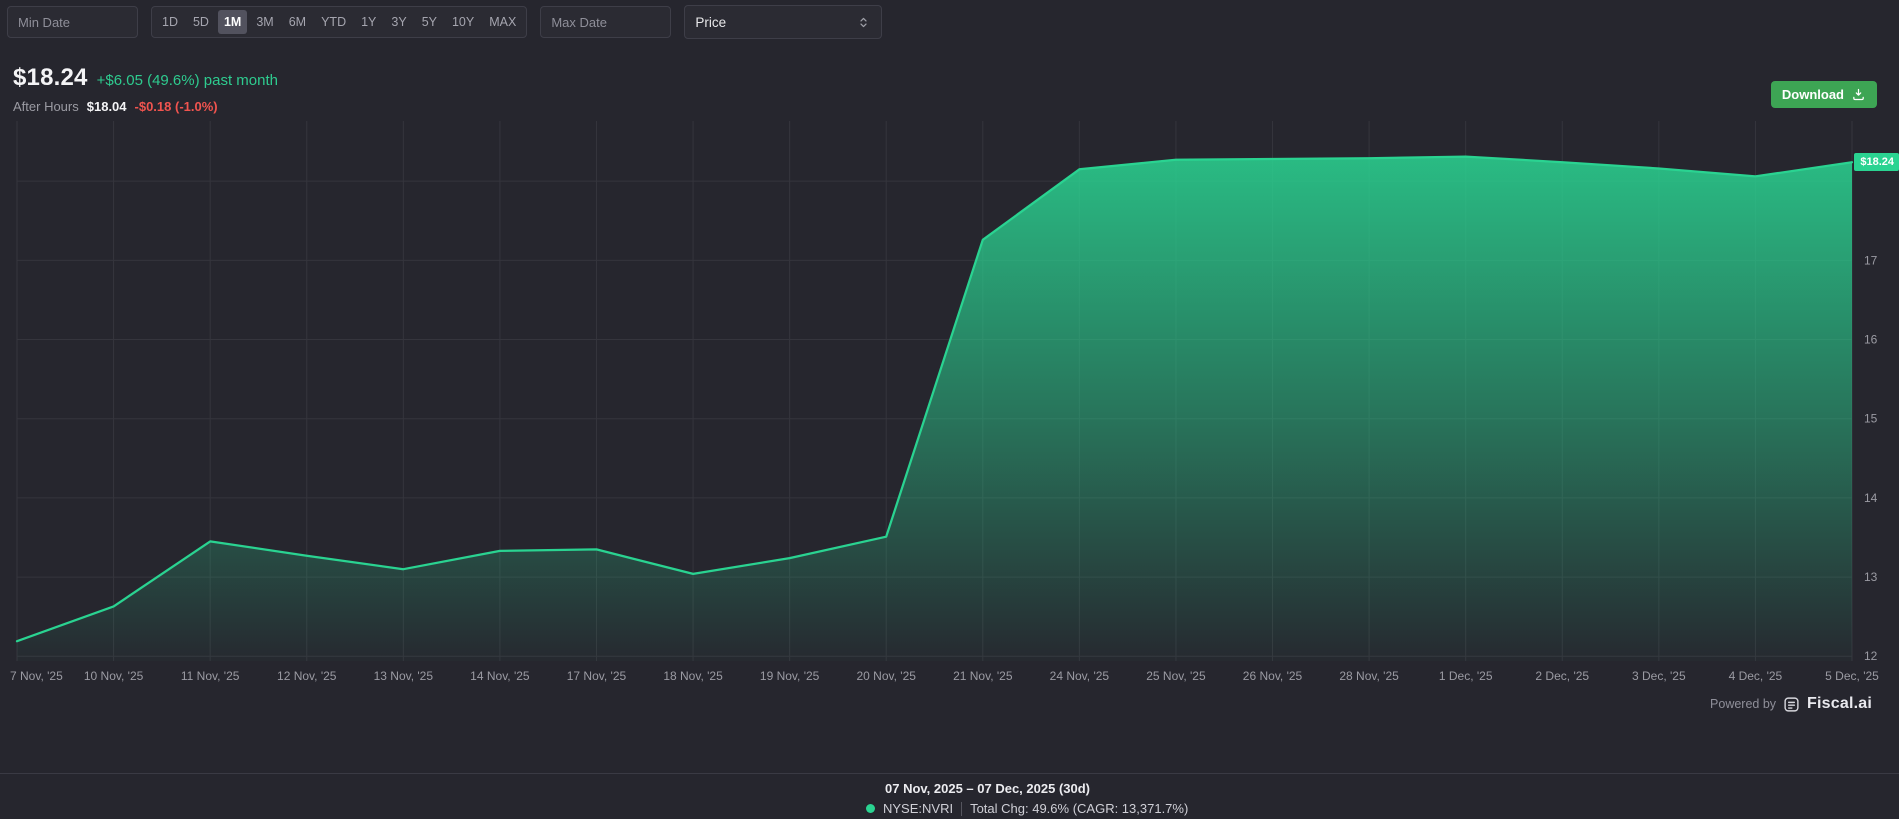 The height and width of the screenshot is (819, 1899). I want to click on svg-text: 11 Nov, '25, so click(210, 676).